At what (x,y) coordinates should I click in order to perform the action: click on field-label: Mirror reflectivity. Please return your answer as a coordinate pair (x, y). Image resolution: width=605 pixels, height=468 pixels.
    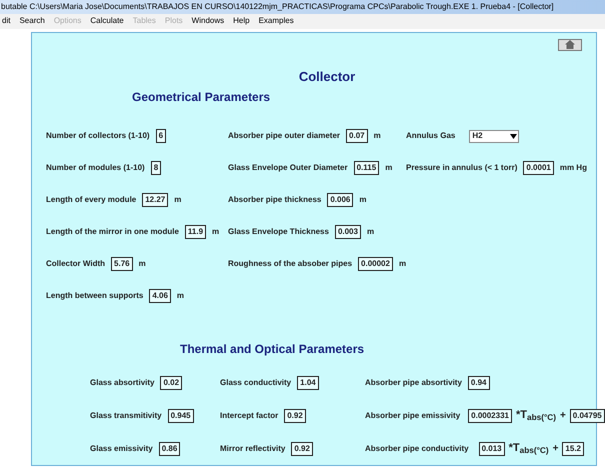
    Looking at the image, I should click on (253, 448).